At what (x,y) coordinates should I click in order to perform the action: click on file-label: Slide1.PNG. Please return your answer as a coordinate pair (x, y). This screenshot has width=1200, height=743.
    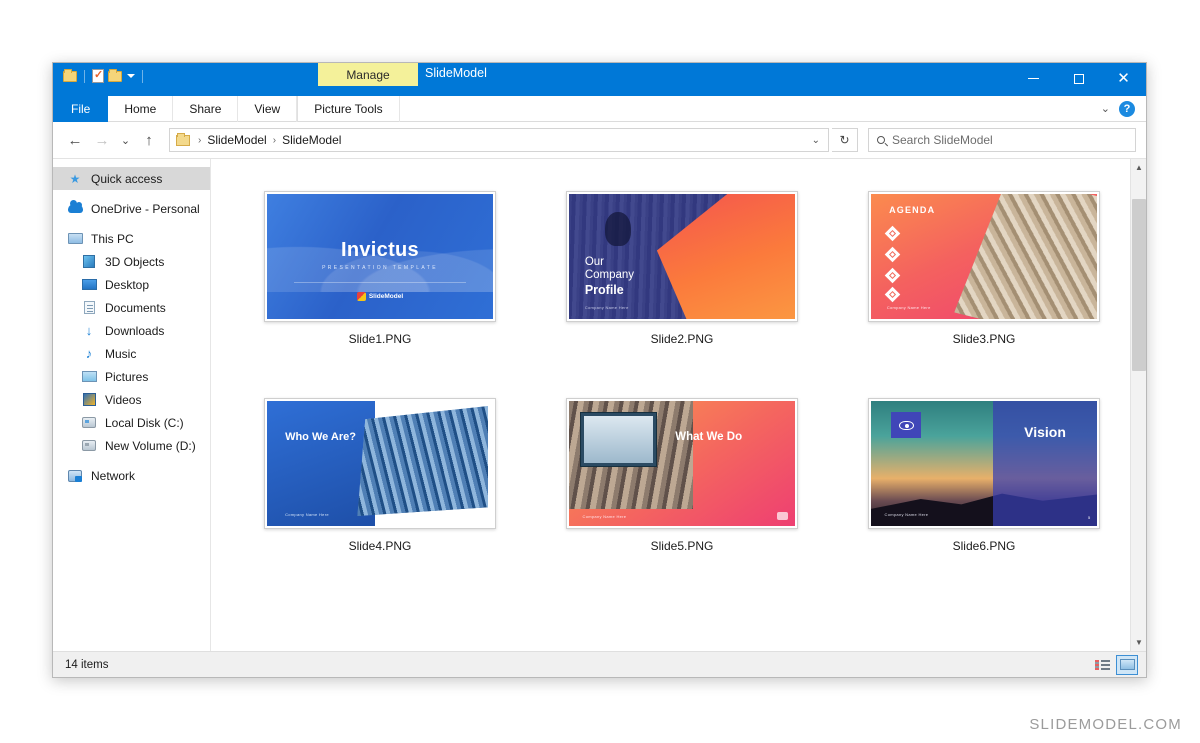
    Looking at the image, I should click on (380, 339).